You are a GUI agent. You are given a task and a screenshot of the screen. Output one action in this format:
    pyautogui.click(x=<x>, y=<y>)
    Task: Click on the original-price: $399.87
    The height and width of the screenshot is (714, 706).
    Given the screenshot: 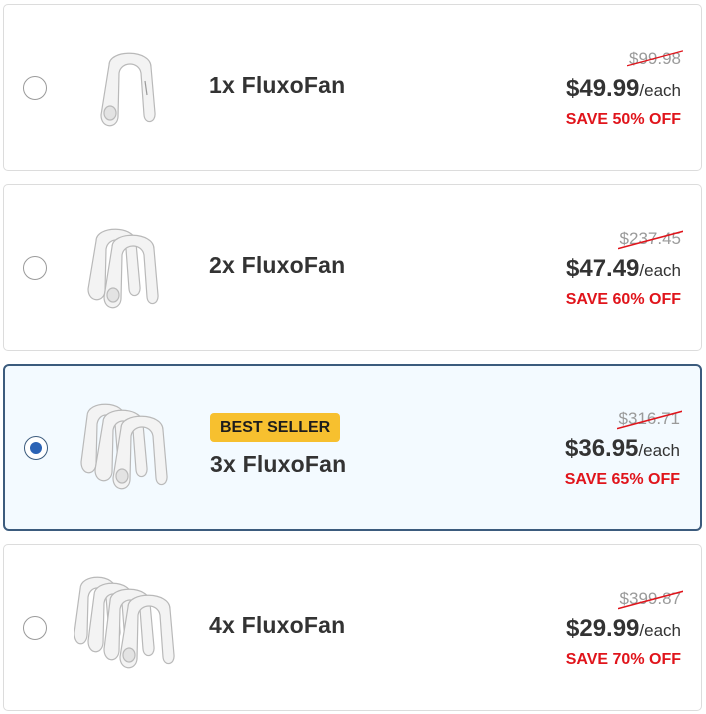 What is the action you would take?
    pyautogui.click(x=650, y=599)
    